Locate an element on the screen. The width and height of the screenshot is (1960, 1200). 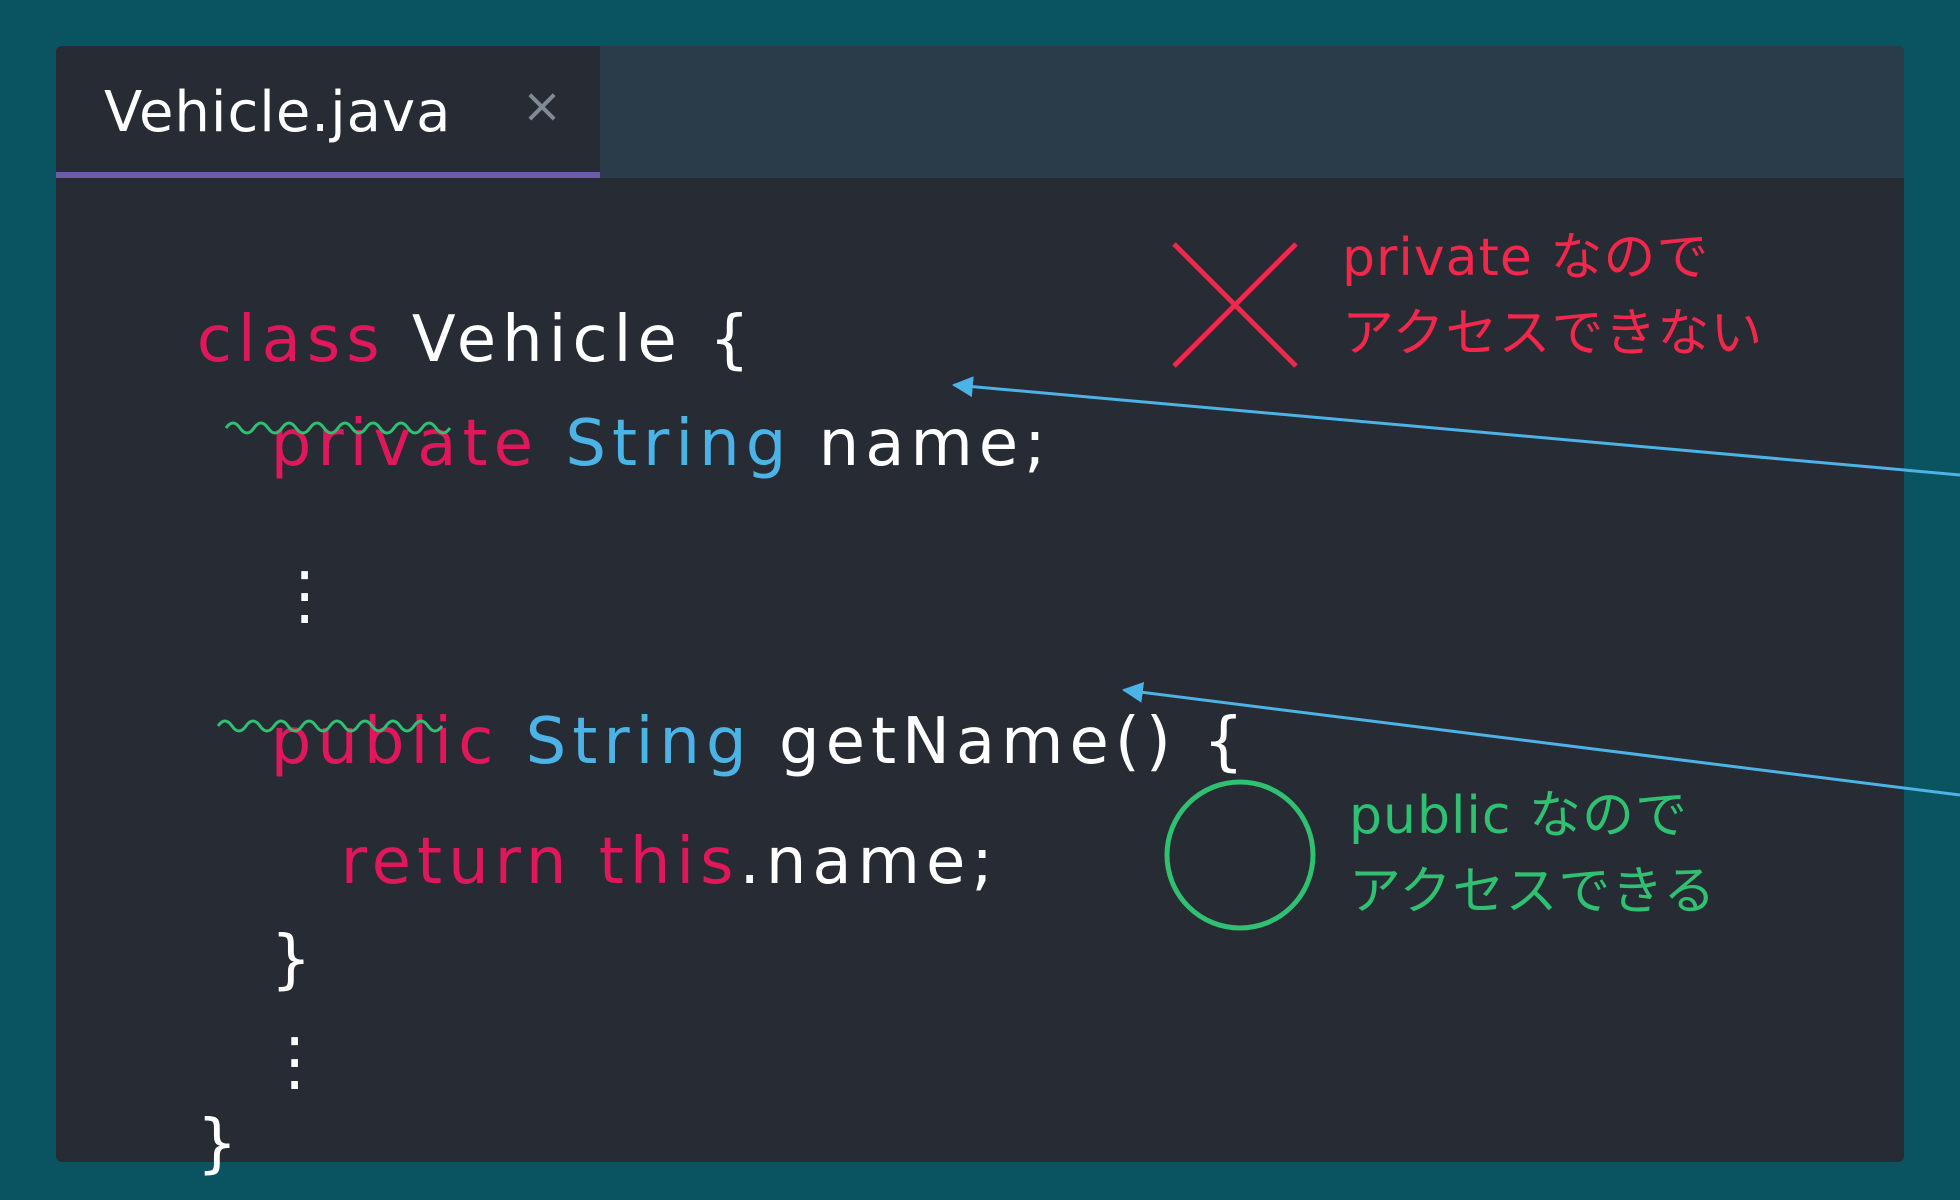
public-annotation: public なので アクセスできる is located at coordinates (1532, 854).